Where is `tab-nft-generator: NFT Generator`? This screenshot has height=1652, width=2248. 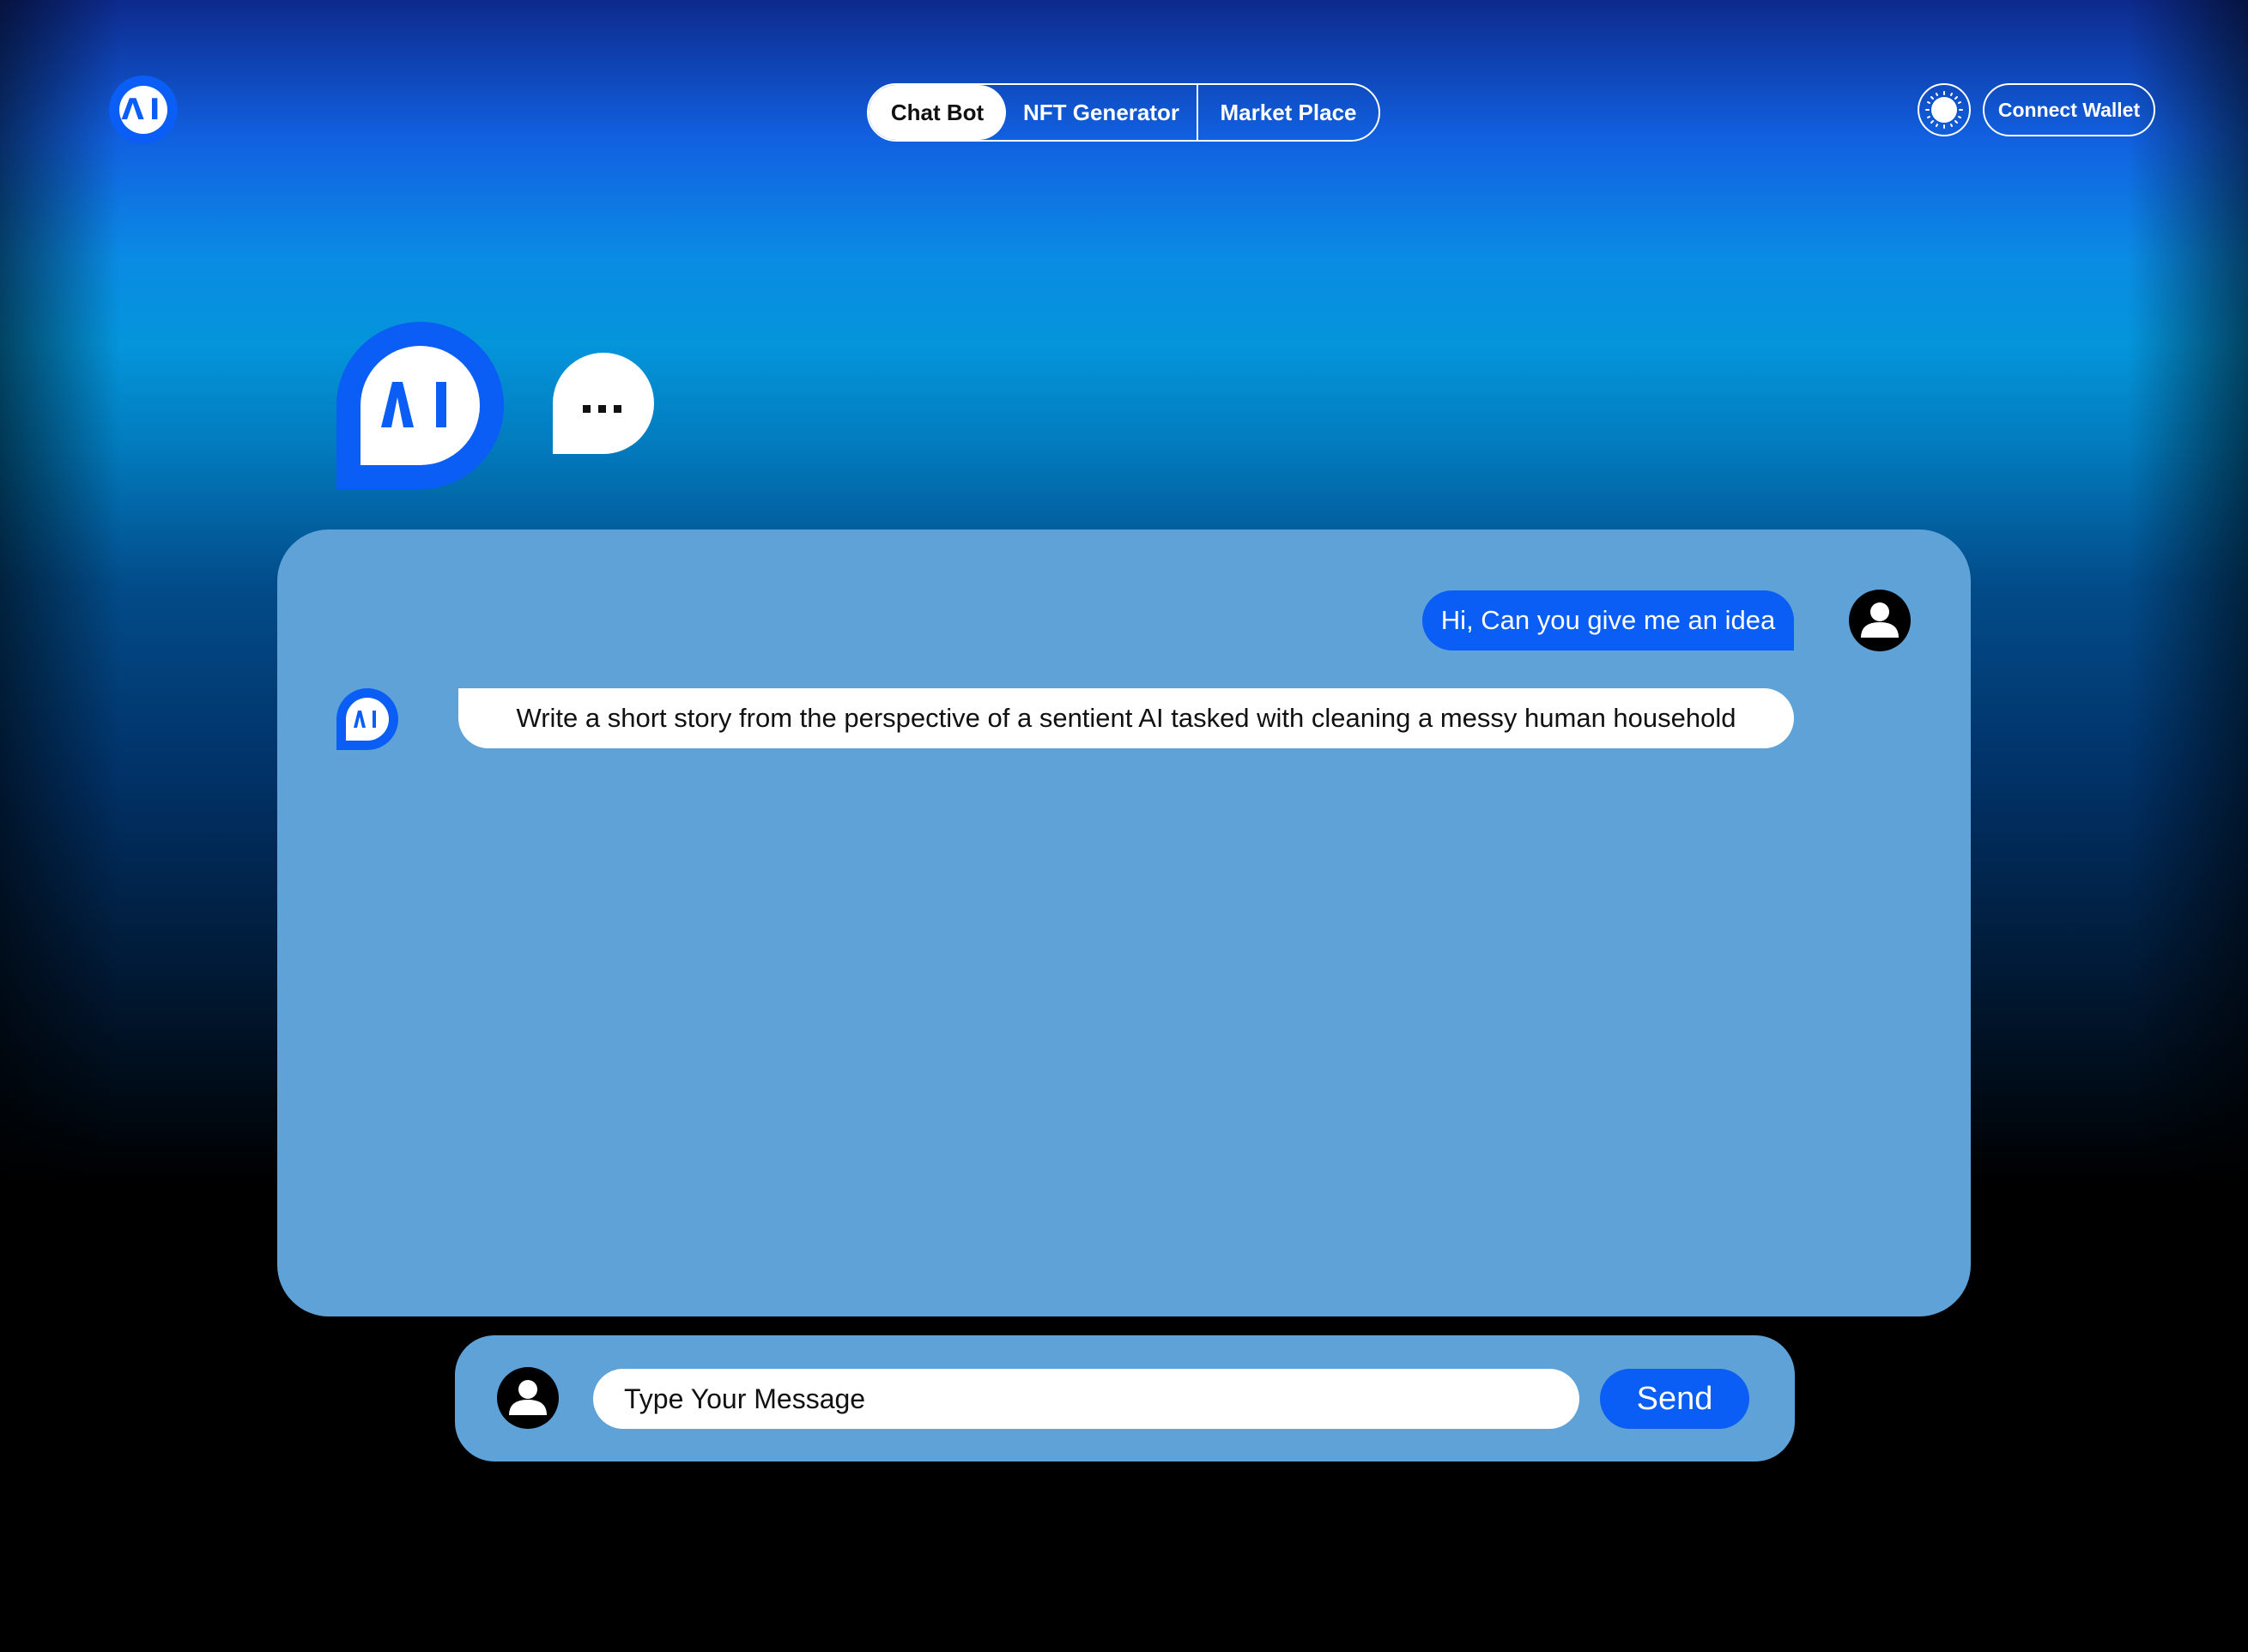
tab-nft-generator: NFT Generator is located at coordinates (1102, 113).